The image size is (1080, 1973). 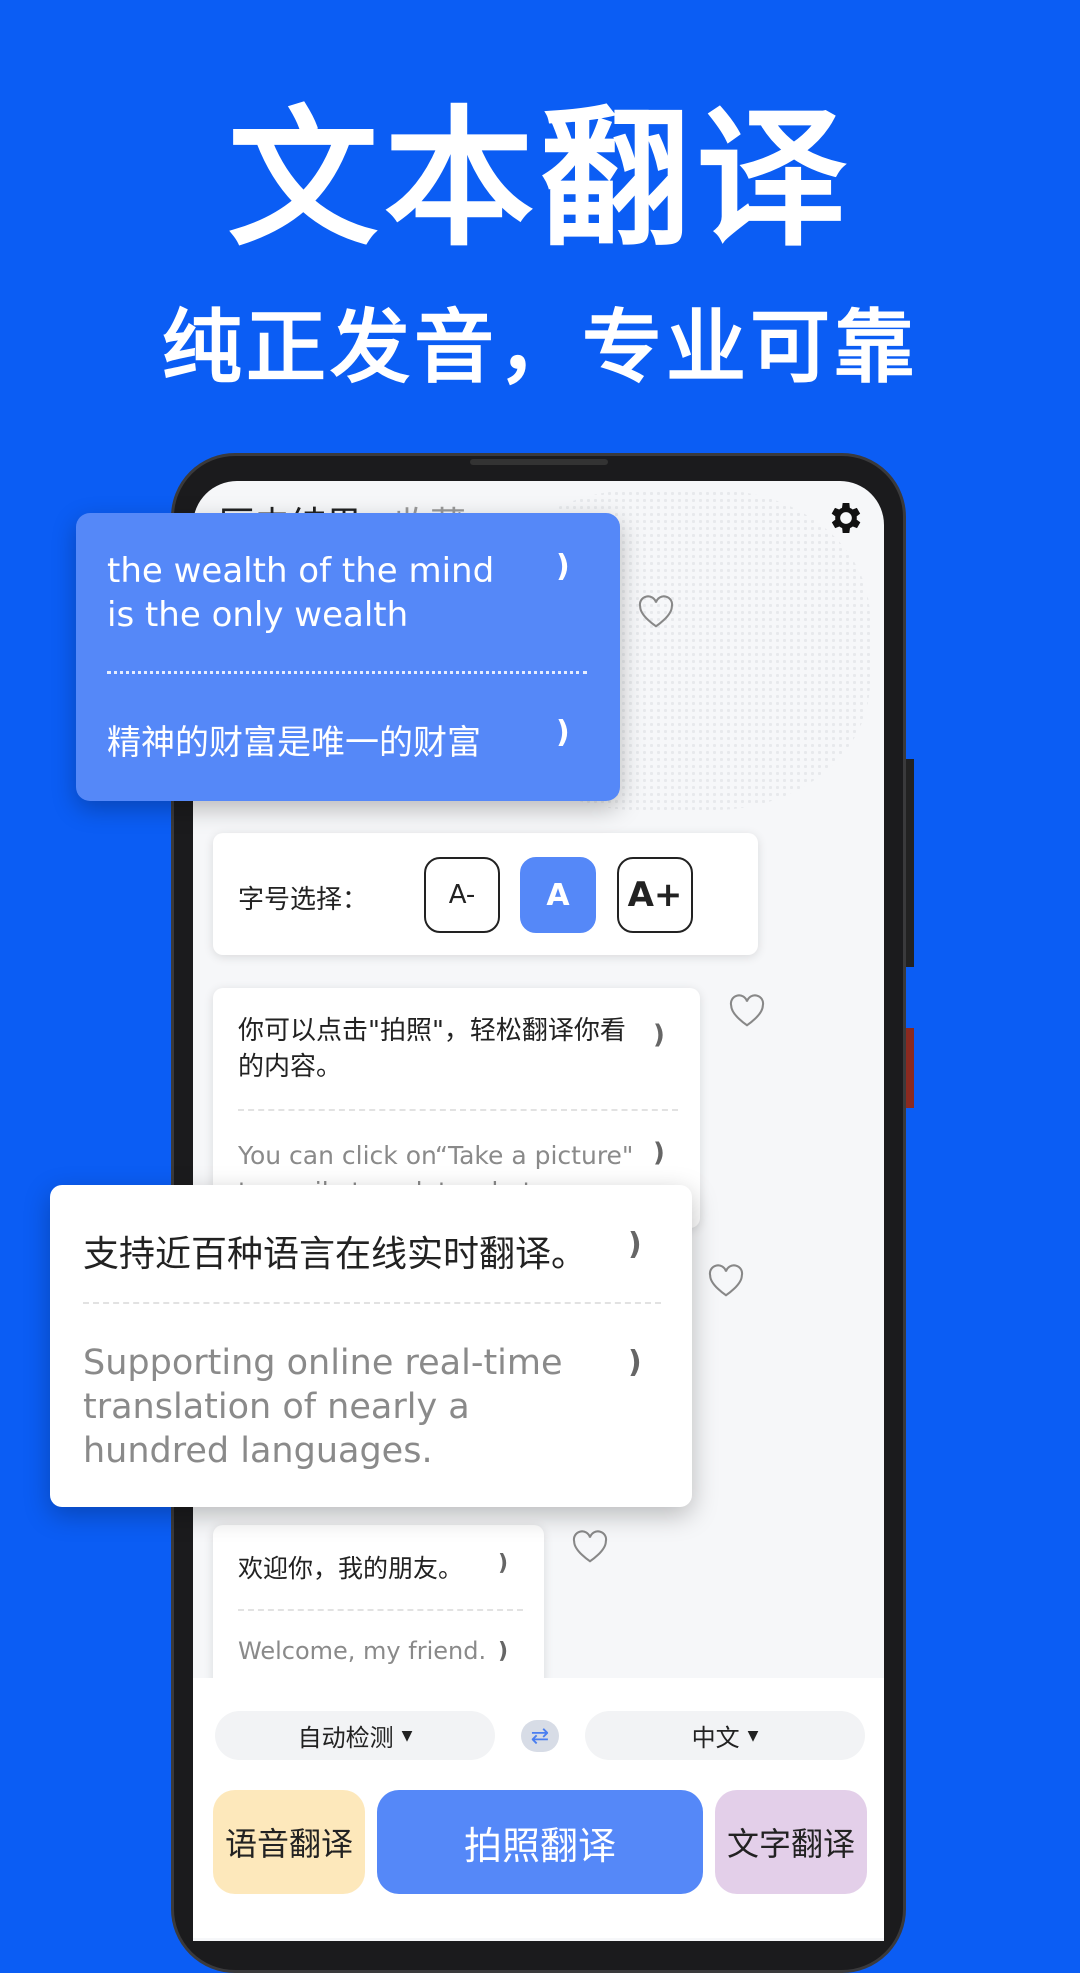 What do you see at coordinates (558, 895) in the screenshot?
I see `font-normal-button: A` at bounding box center [558, 895].